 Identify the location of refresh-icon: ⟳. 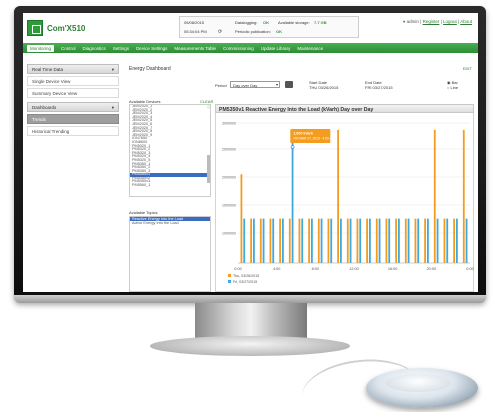
(220, 32).